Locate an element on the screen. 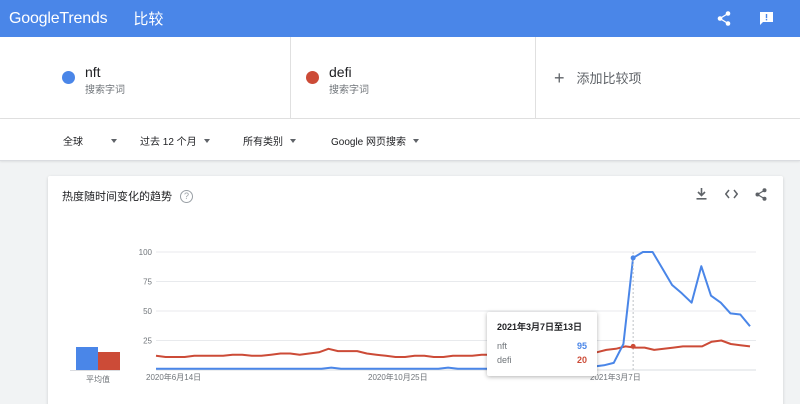  tooltip-term: defi is located at coordinates (504, 360).